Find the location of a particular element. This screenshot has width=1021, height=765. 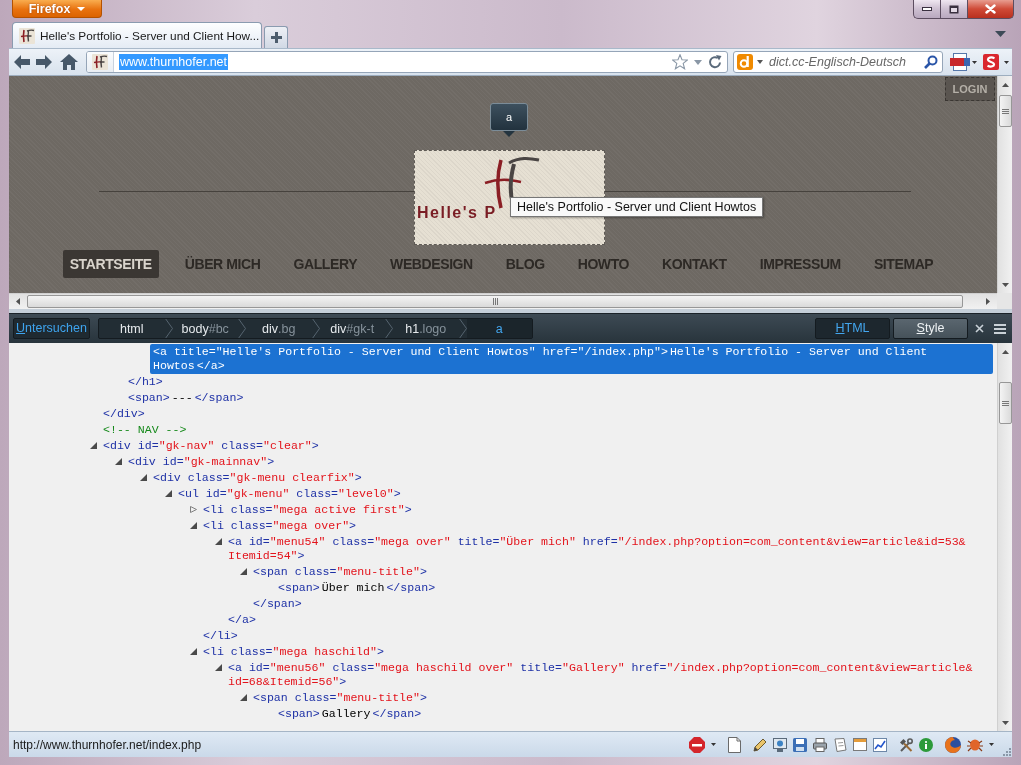

tooltip: Helle's Portfolio - Server und Client Howtos is located at coordinates (637, 207).